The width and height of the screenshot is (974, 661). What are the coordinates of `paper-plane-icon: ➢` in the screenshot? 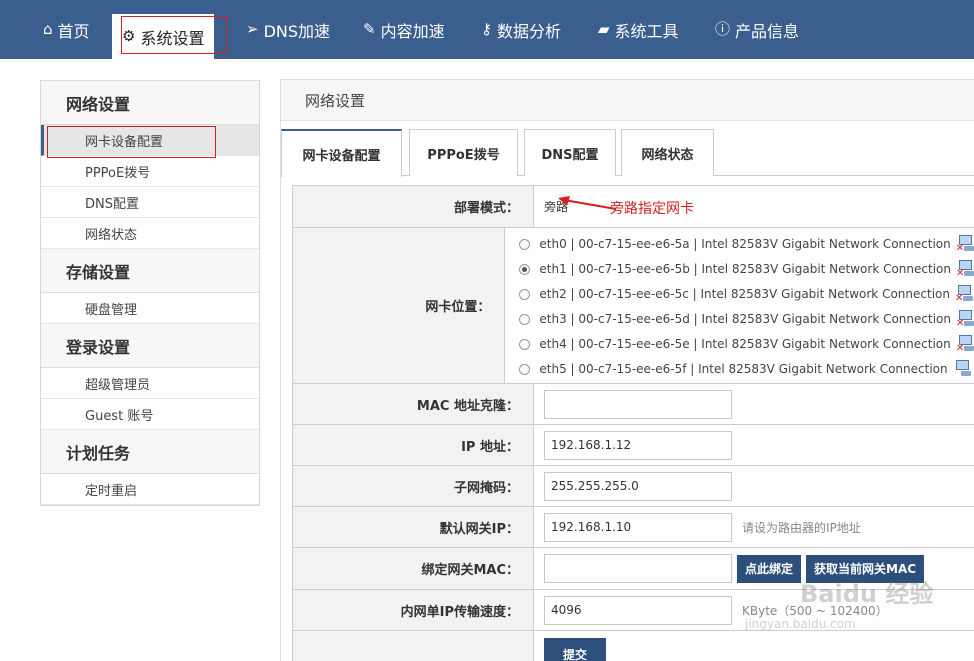 It's located at (252, 29).